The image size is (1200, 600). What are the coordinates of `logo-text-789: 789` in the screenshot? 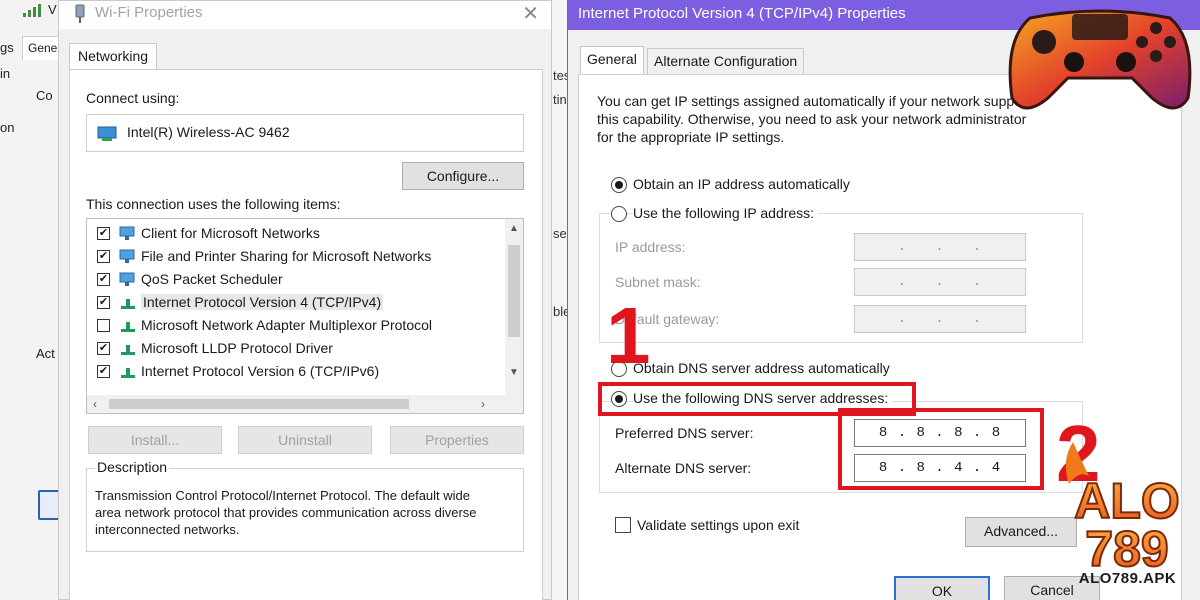 It's located at (1126, 545).